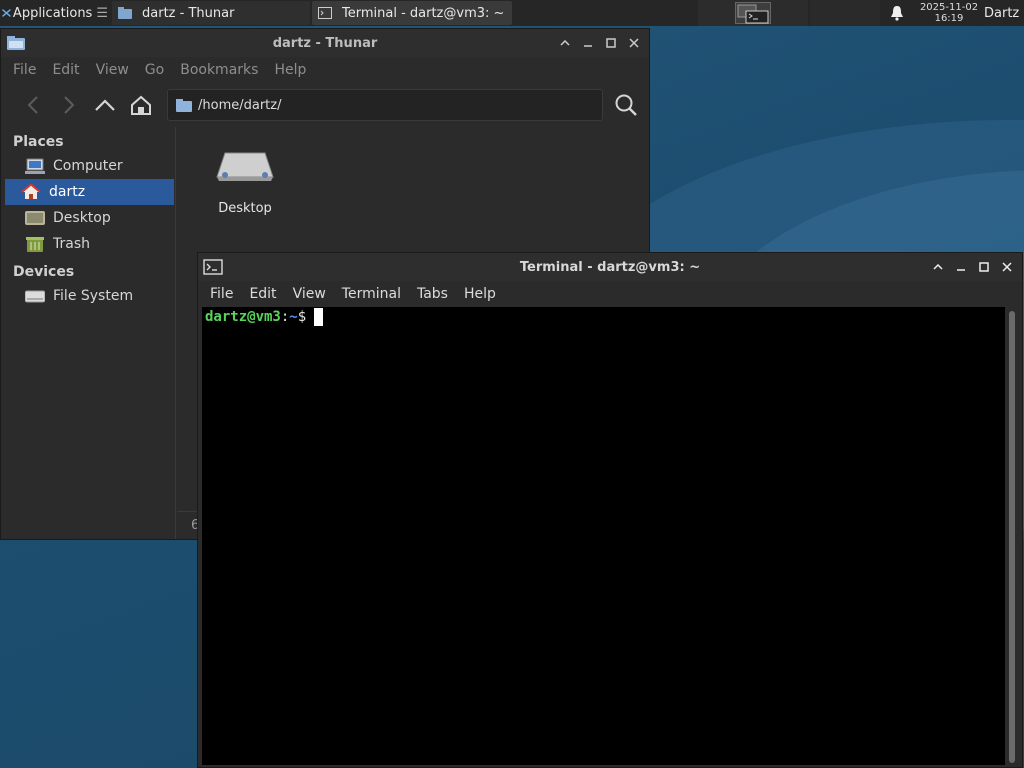  I want to click on xfce-logo-icon, so click(6, 13).